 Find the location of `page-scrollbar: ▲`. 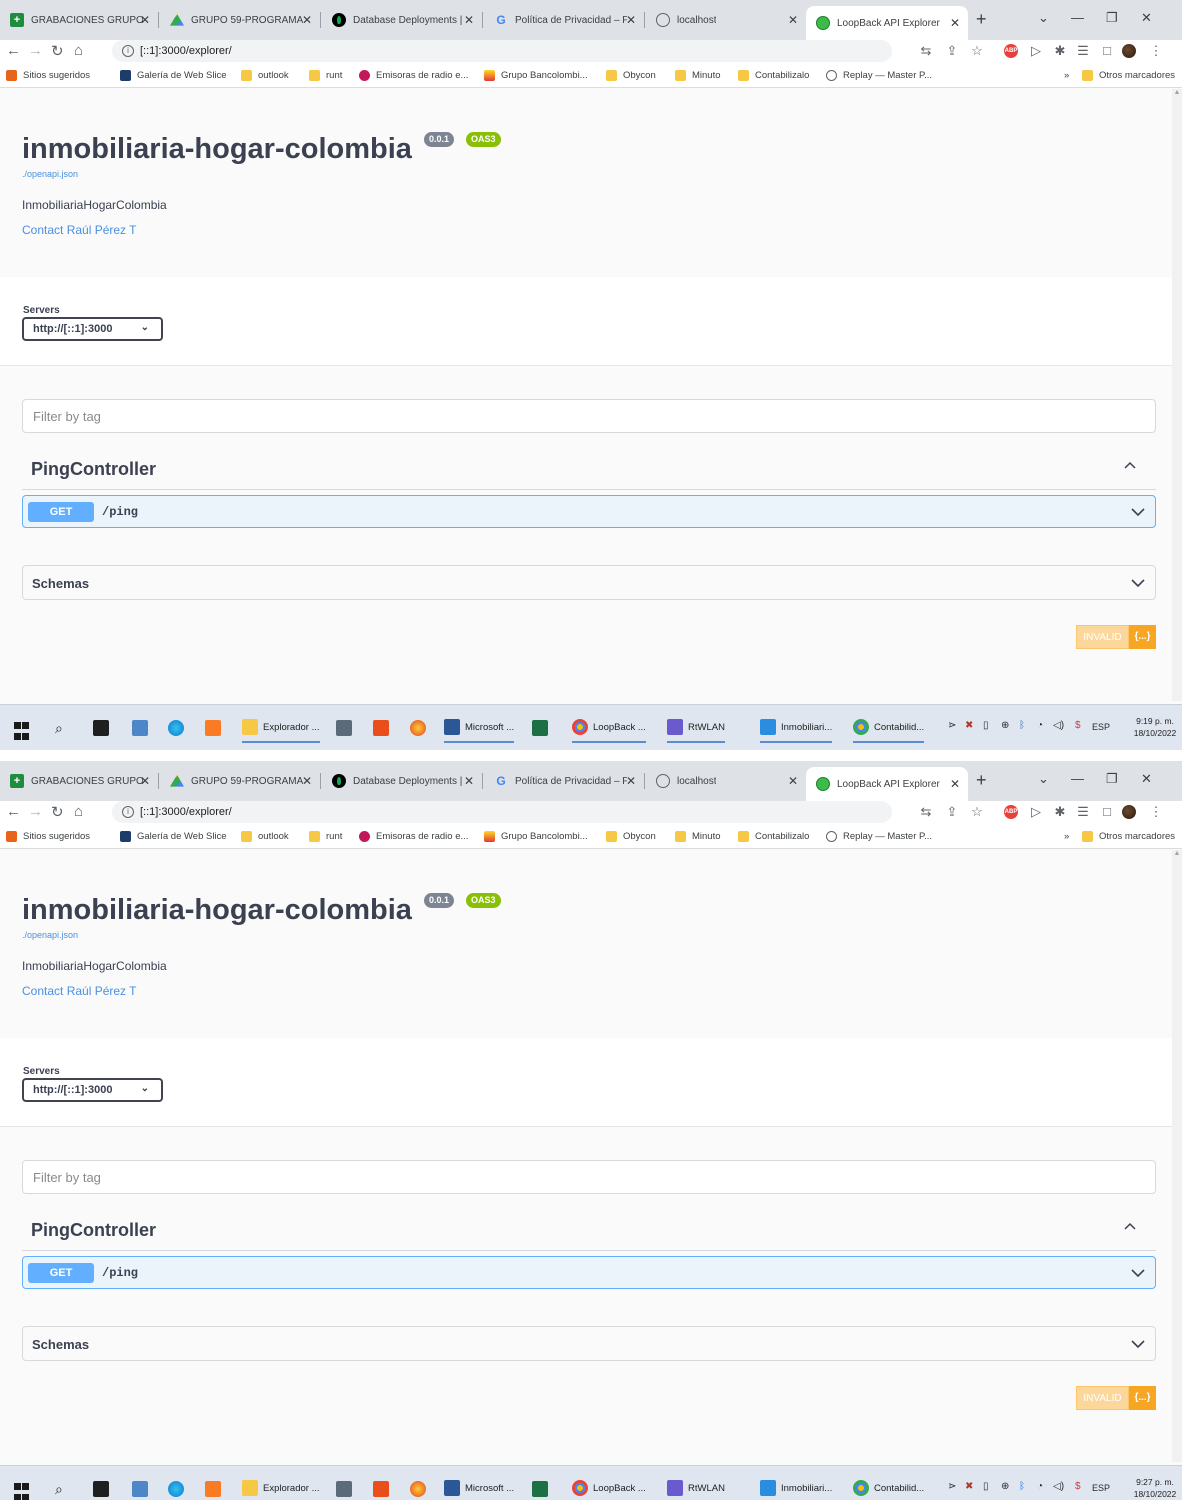

page-scrollbar: ▲ is located at coordinates (1177, 1156).